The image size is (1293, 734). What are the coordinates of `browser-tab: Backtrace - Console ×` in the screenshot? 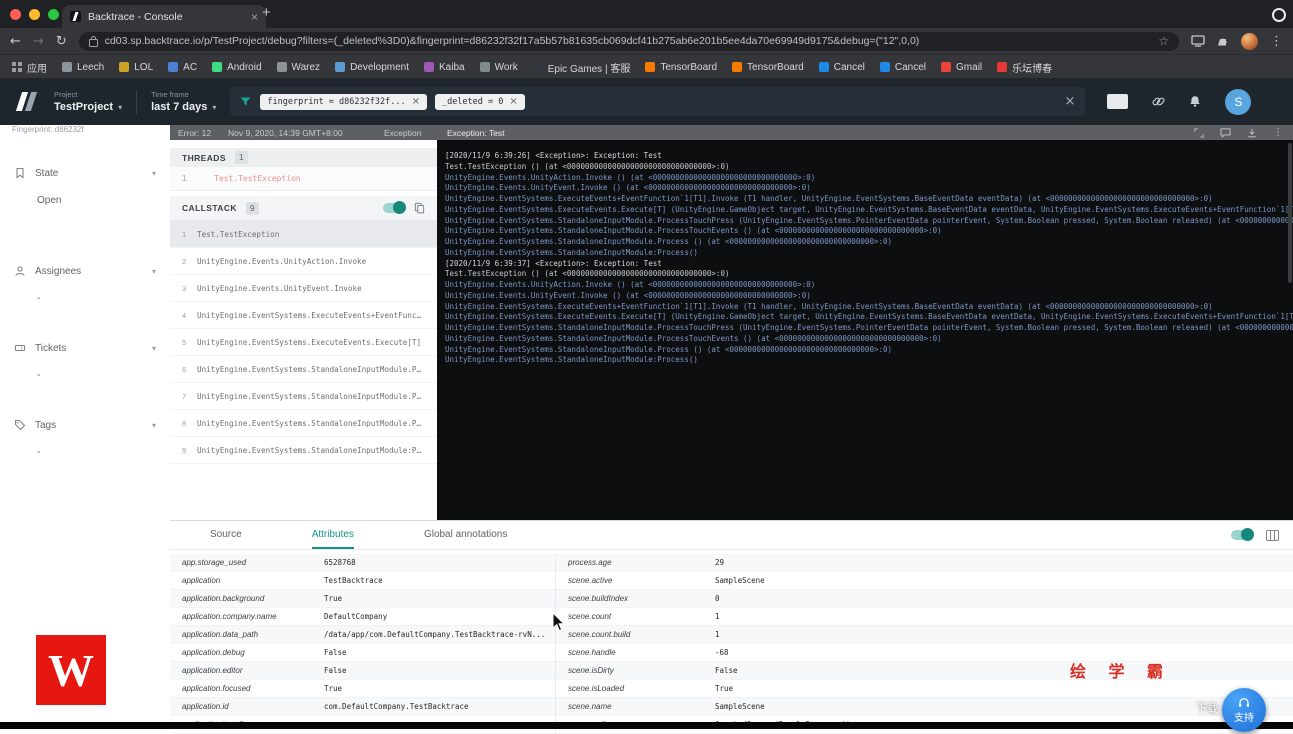 It's located at (164, 16).